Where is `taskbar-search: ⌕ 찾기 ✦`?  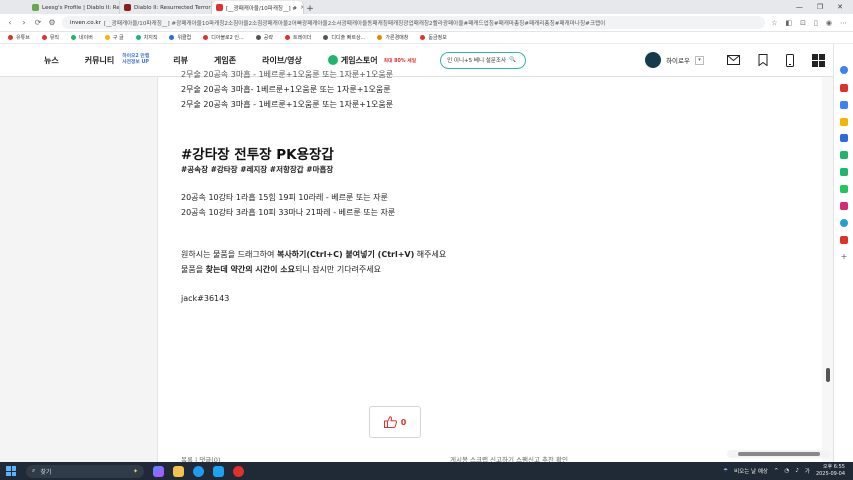
taskbar-search: ⌕ 찾기 ✦ is located at coordinates (85, 471).